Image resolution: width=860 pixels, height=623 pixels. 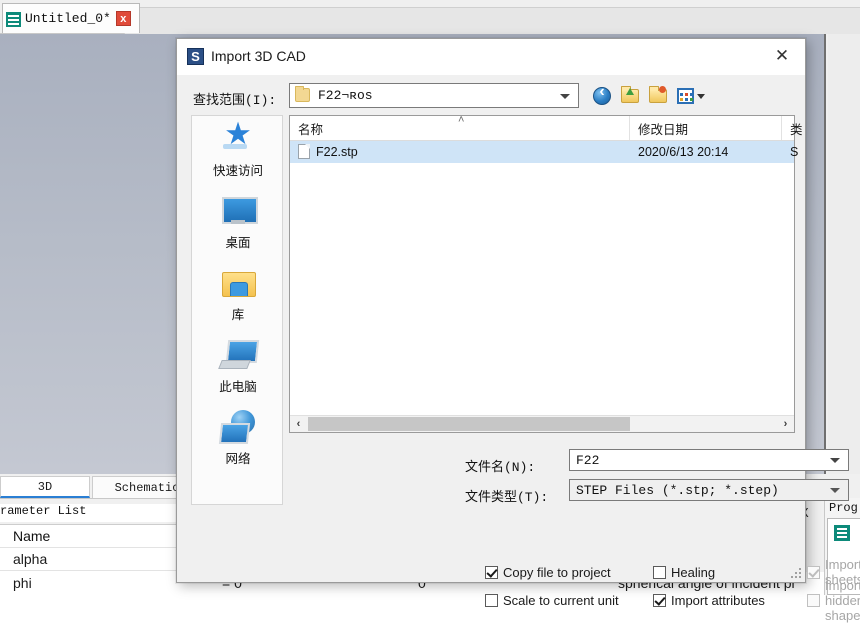 What do you see at coordinates (662, 89) in the screenshot?
I see `new-badge-icon` at bounding box center [662, 89].